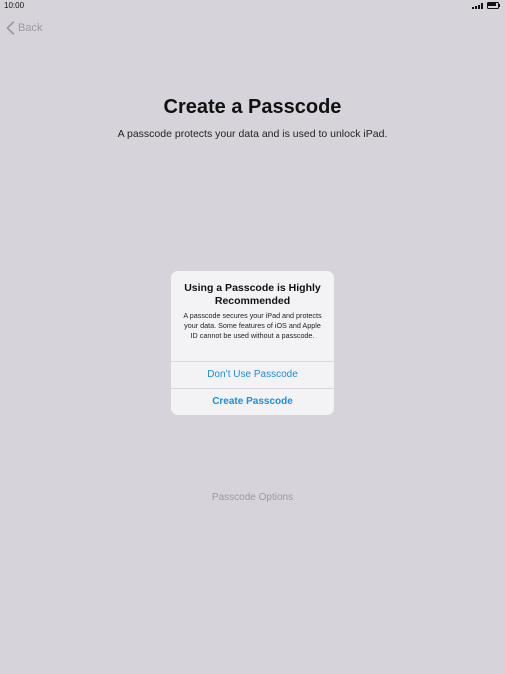 This screenshot has height=674, width=505. I want to click on passcode-options-link: Passcode Options, so click(252, 498).